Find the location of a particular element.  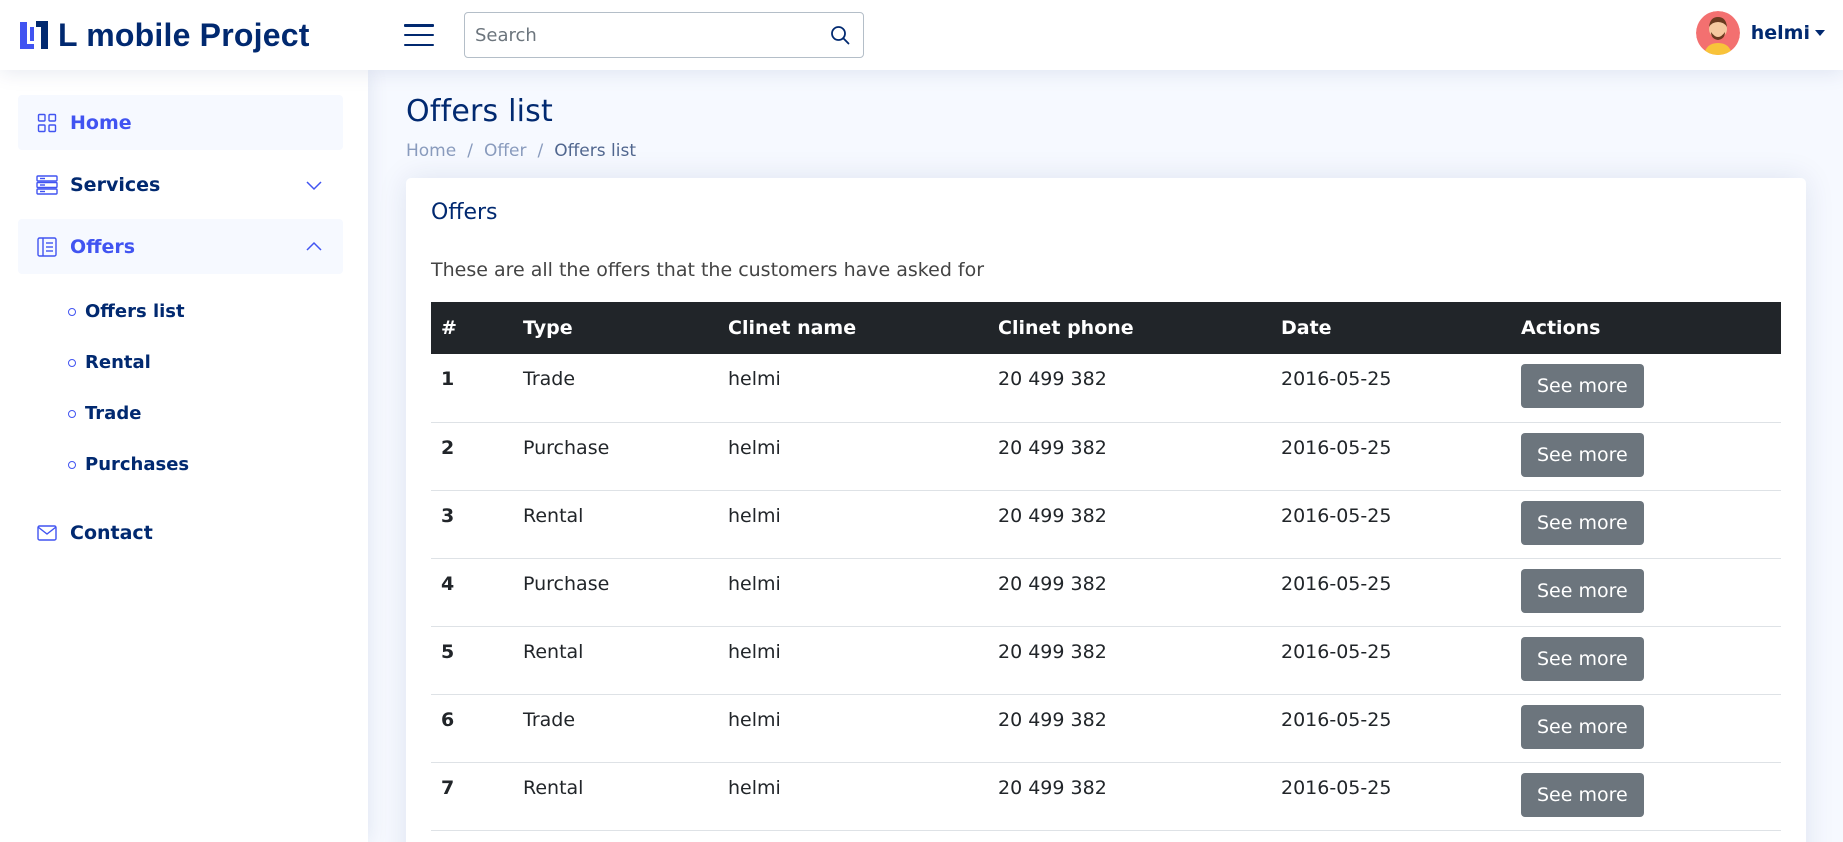

submenu-label: Rental is located at coordinates (118, 362).